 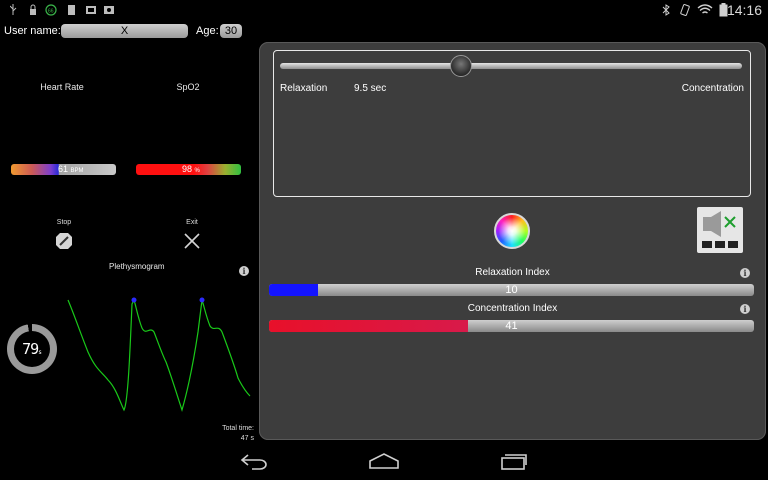 I want to click on timer-ring: 79s, so click(x=32, y=349).